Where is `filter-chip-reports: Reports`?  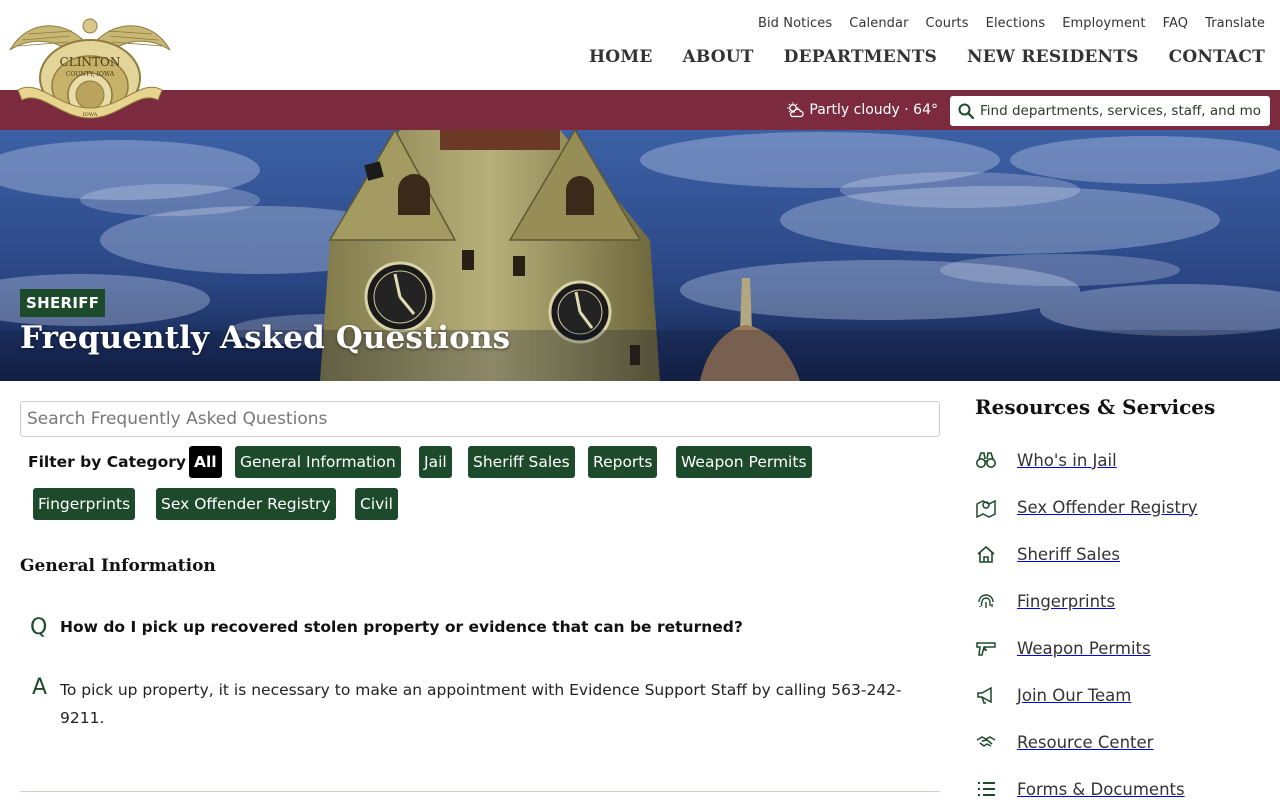
filter-chip-reports: Reports is located at coordinates (623, 462).